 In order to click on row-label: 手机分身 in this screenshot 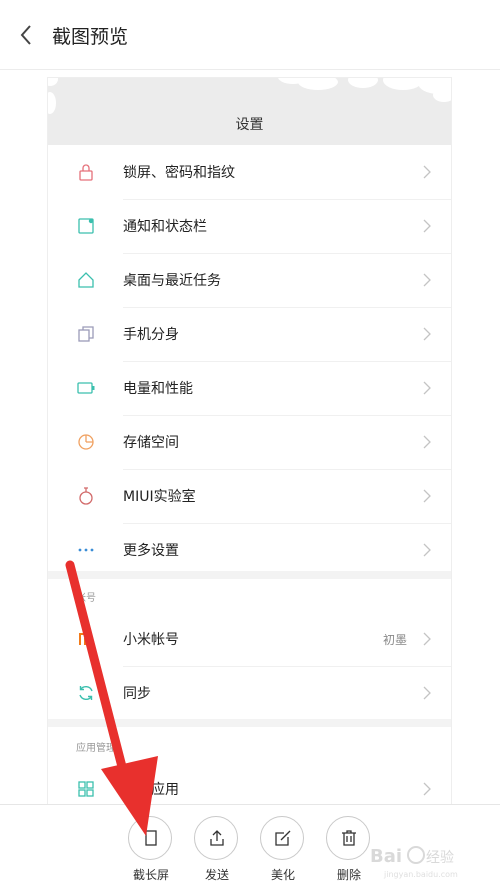, I will do `click(151, 335)`.